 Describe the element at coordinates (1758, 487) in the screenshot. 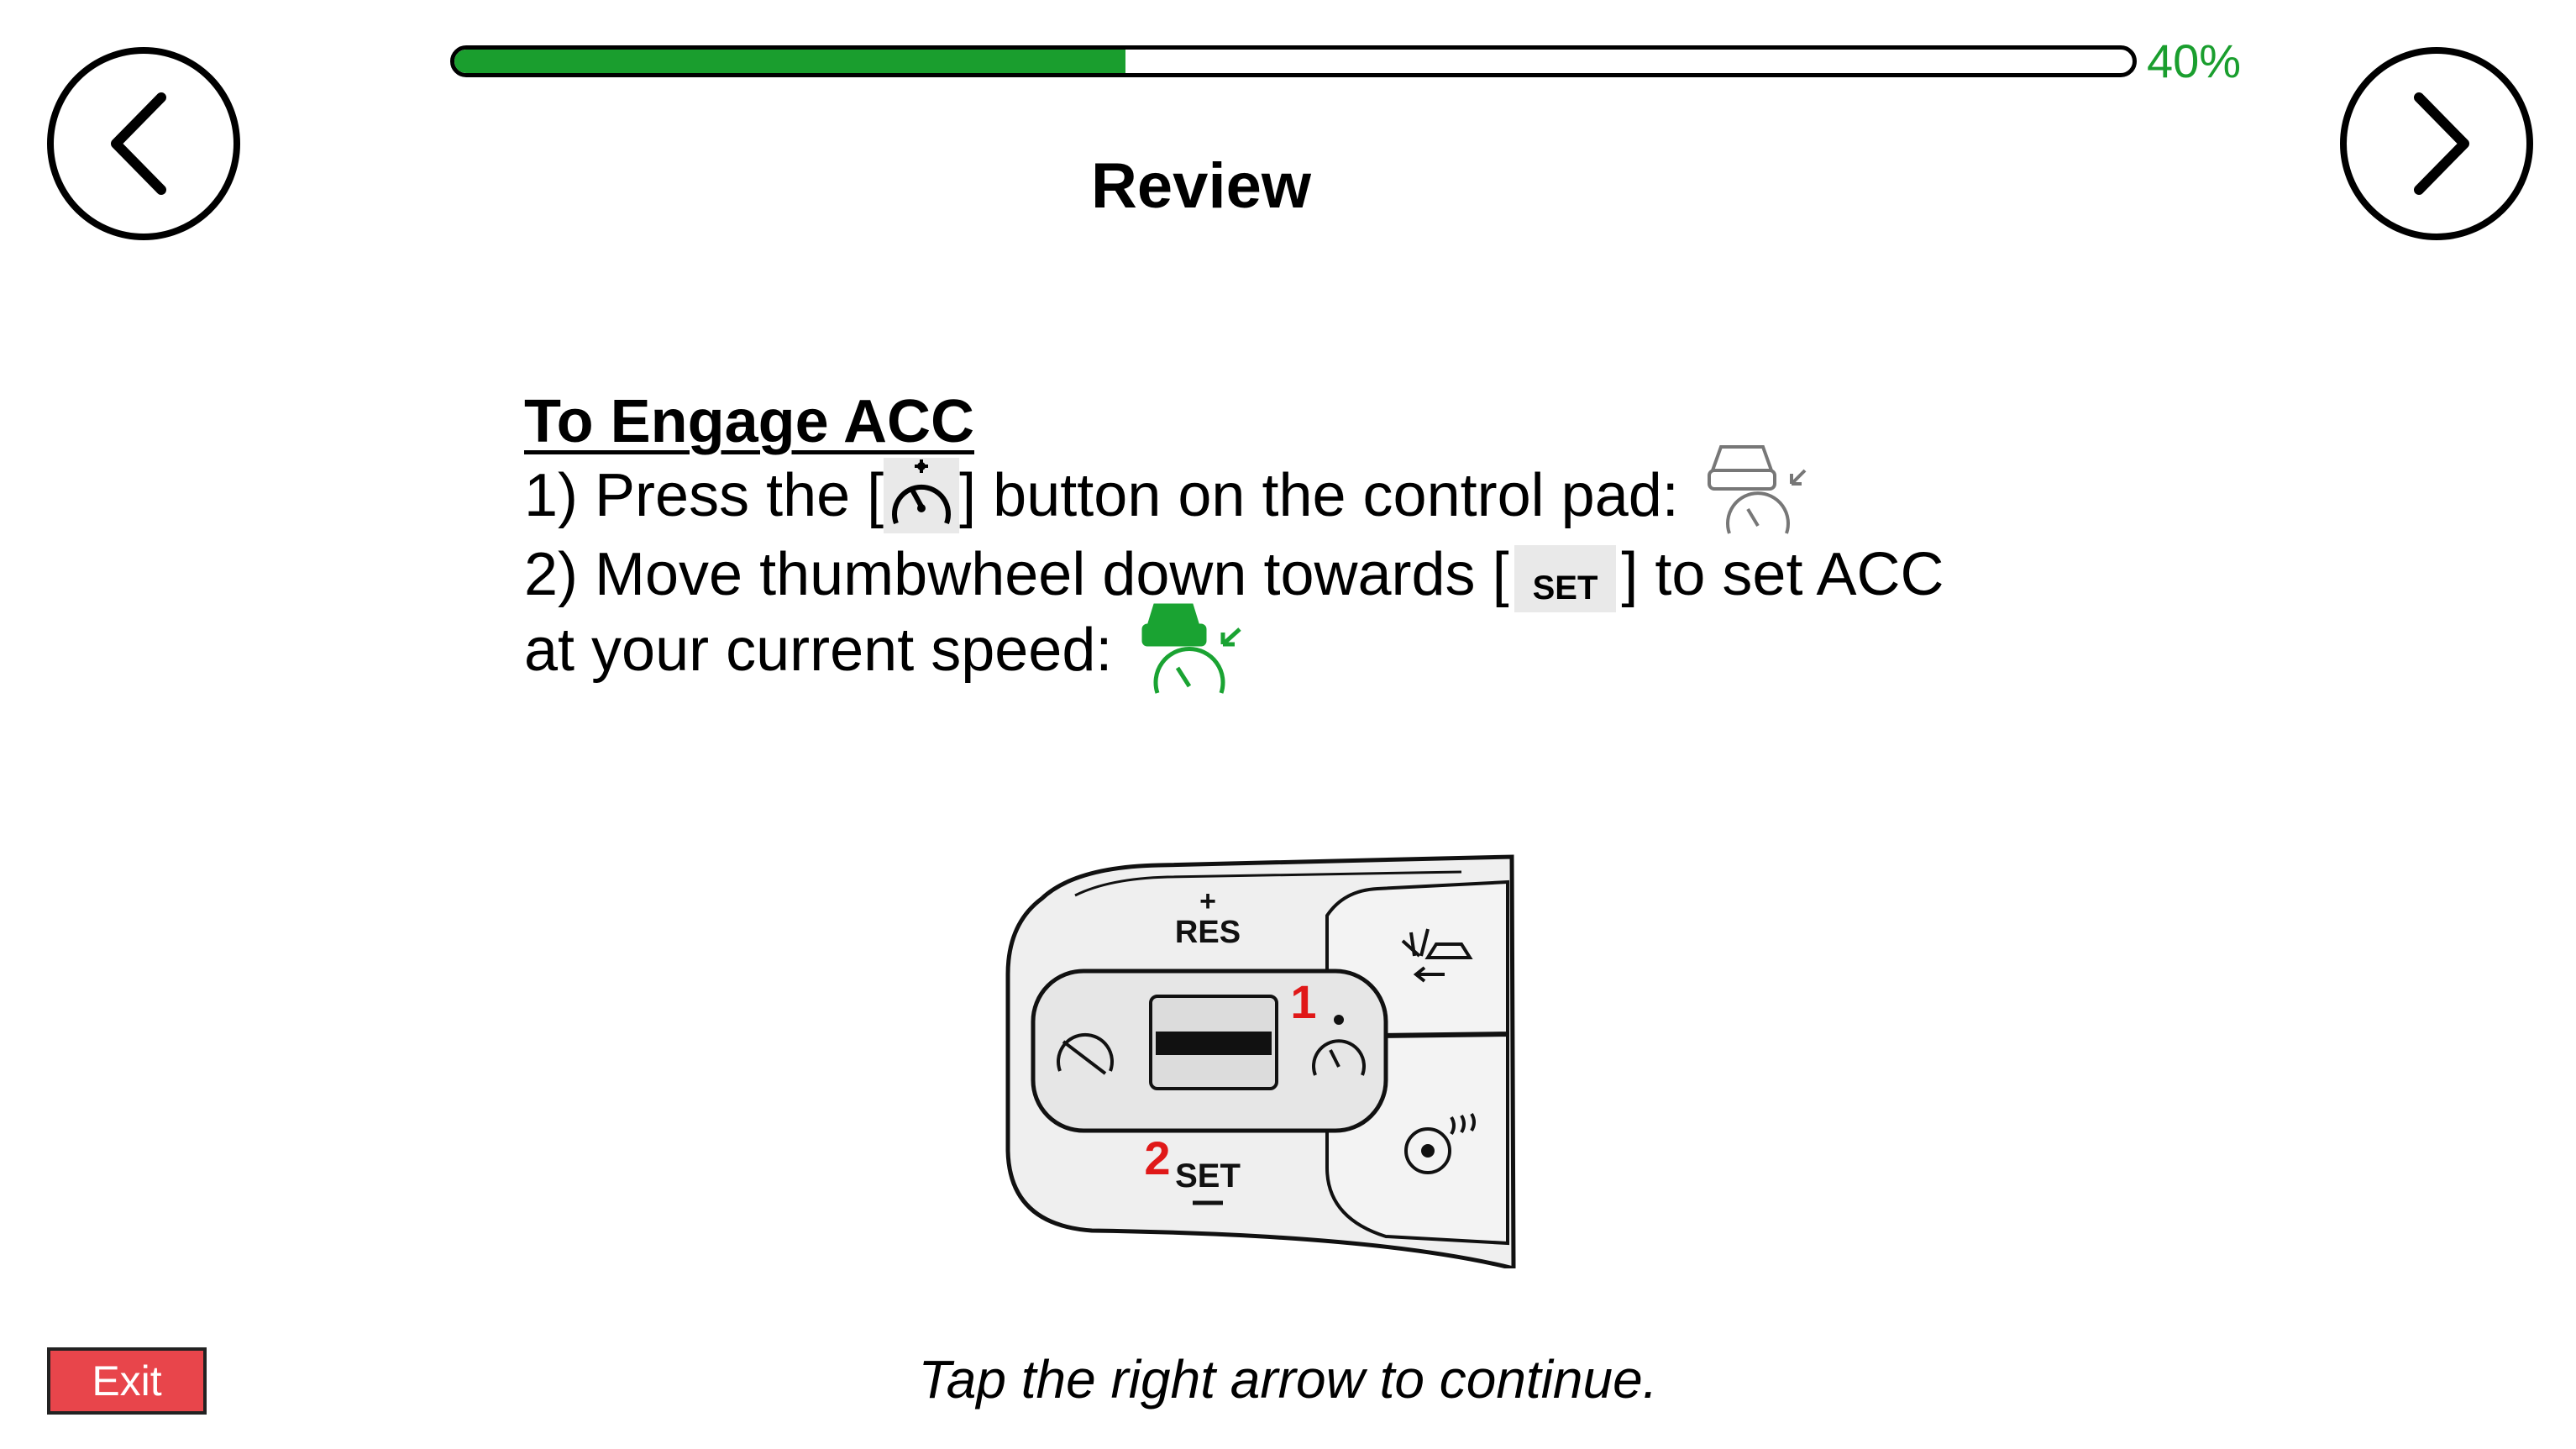

I see `acc-standby-indicator-icon` at that location.